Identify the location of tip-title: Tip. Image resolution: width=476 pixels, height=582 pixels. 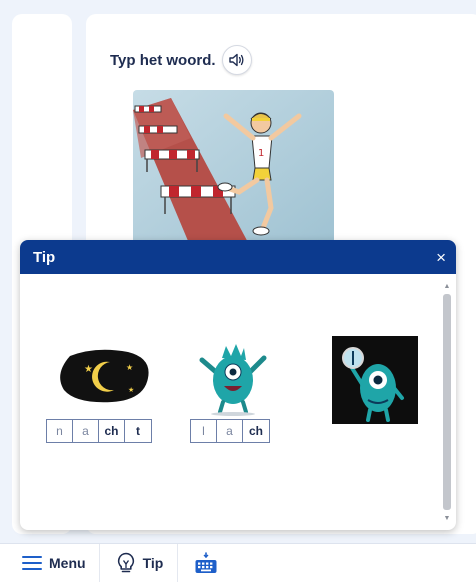
(44, 257).